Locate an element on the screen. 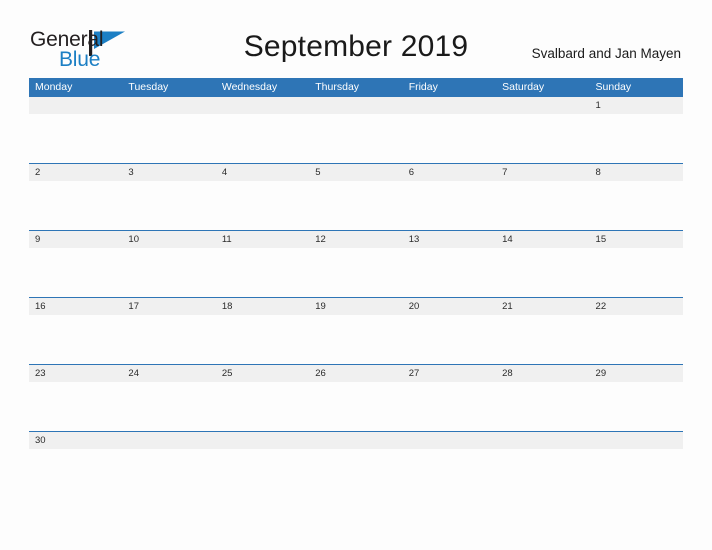  weekday-header-monday: Monday is located at coordinates (54, 87).